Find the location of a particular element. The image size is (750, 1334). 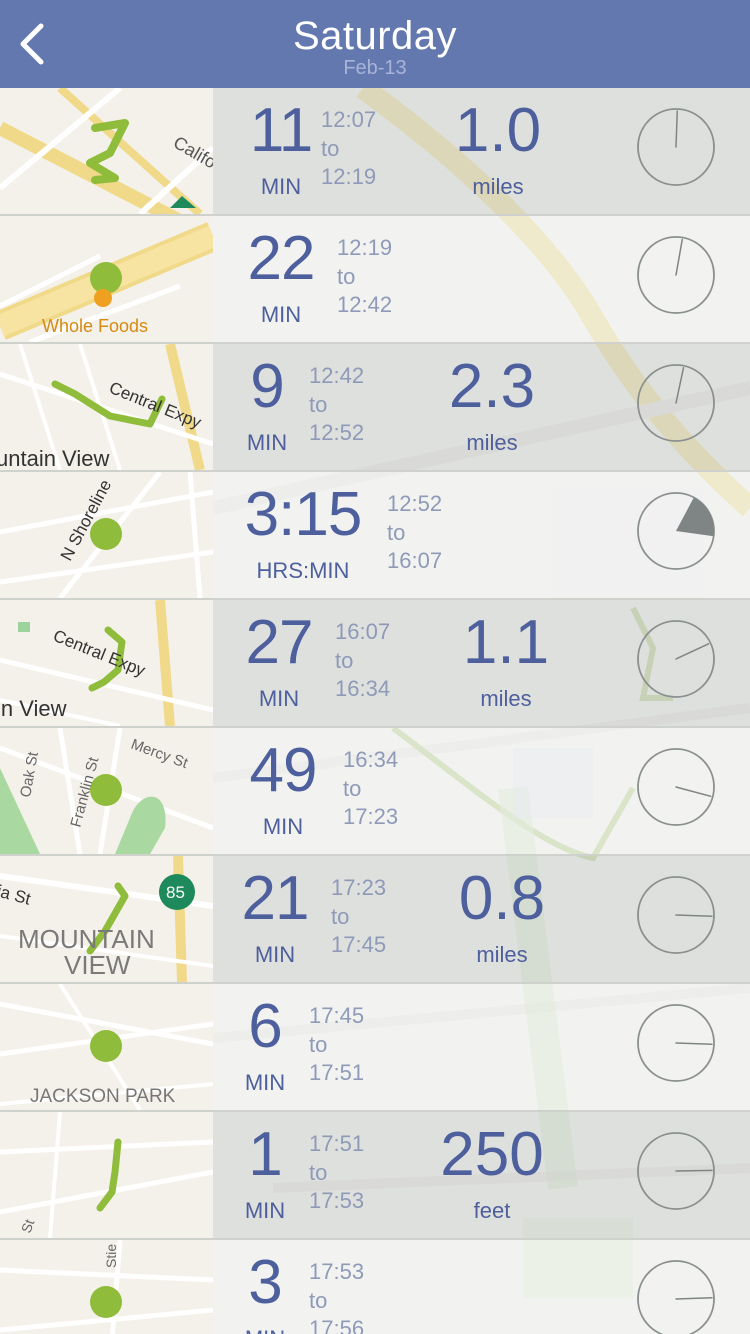

time-range: 17:45 to 17:51 is located at coordinates (336, 1045).